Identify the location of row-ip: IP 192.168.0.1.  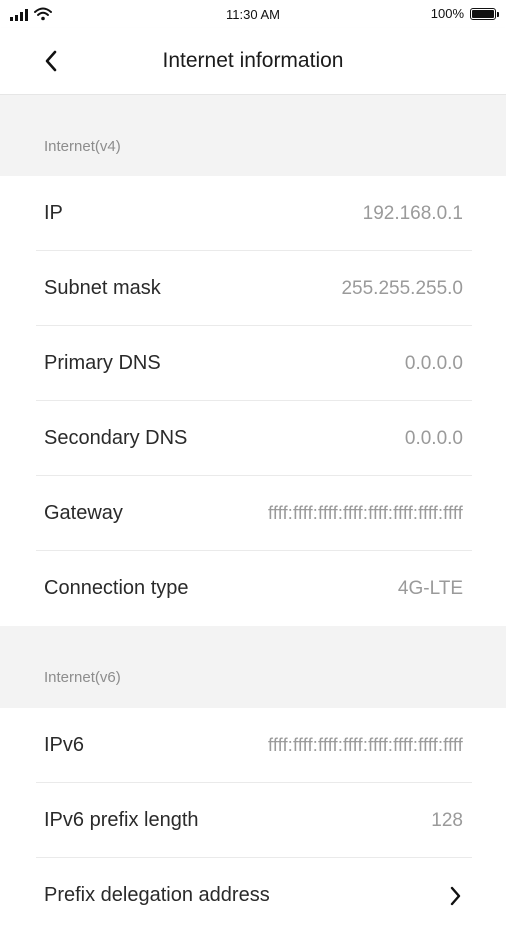
(253, 213).